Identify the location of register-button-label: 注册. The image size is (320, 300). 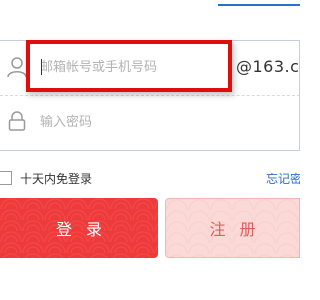
(239, 229).